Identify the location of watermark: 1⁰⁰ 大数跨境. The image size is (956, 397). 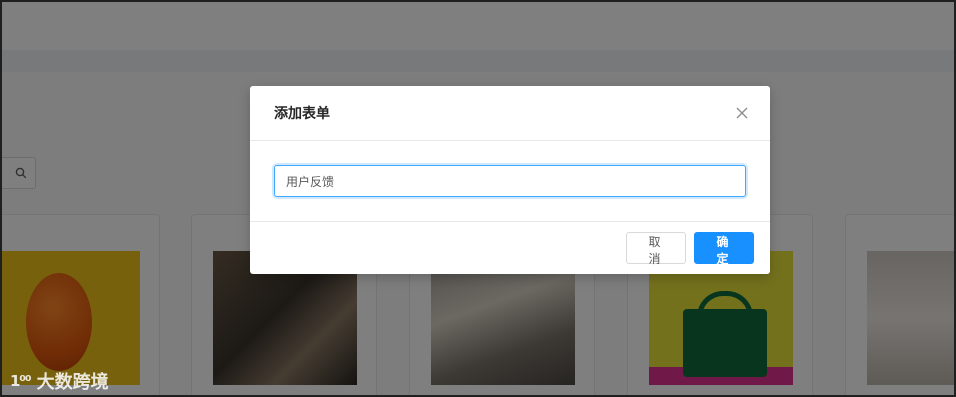
(59, 381).